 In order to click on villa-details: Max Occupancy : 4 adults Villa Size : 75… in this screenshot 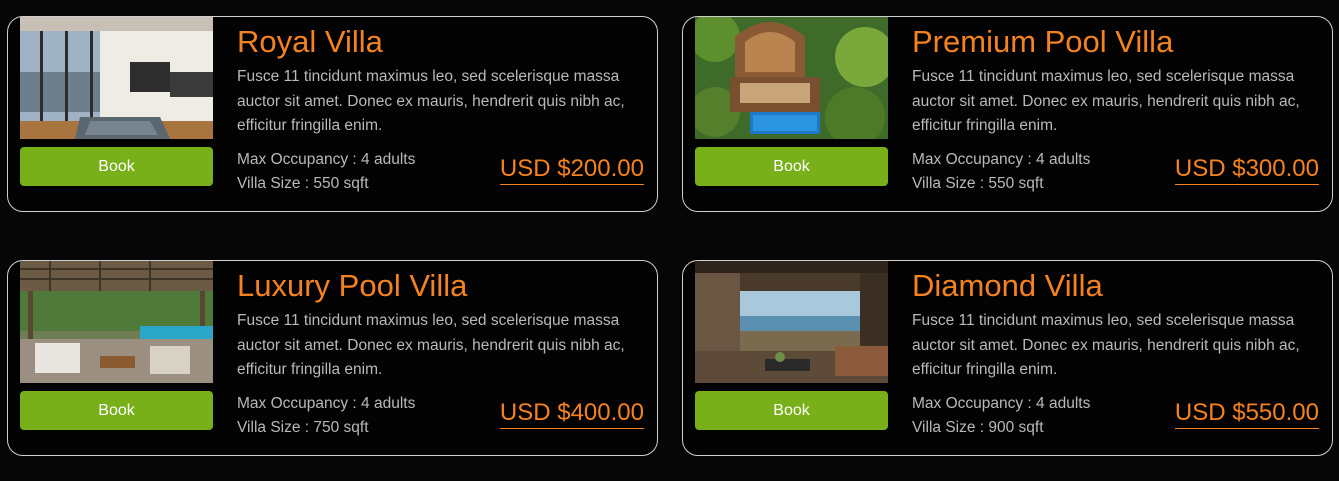, I will do `click(326, 416)`.